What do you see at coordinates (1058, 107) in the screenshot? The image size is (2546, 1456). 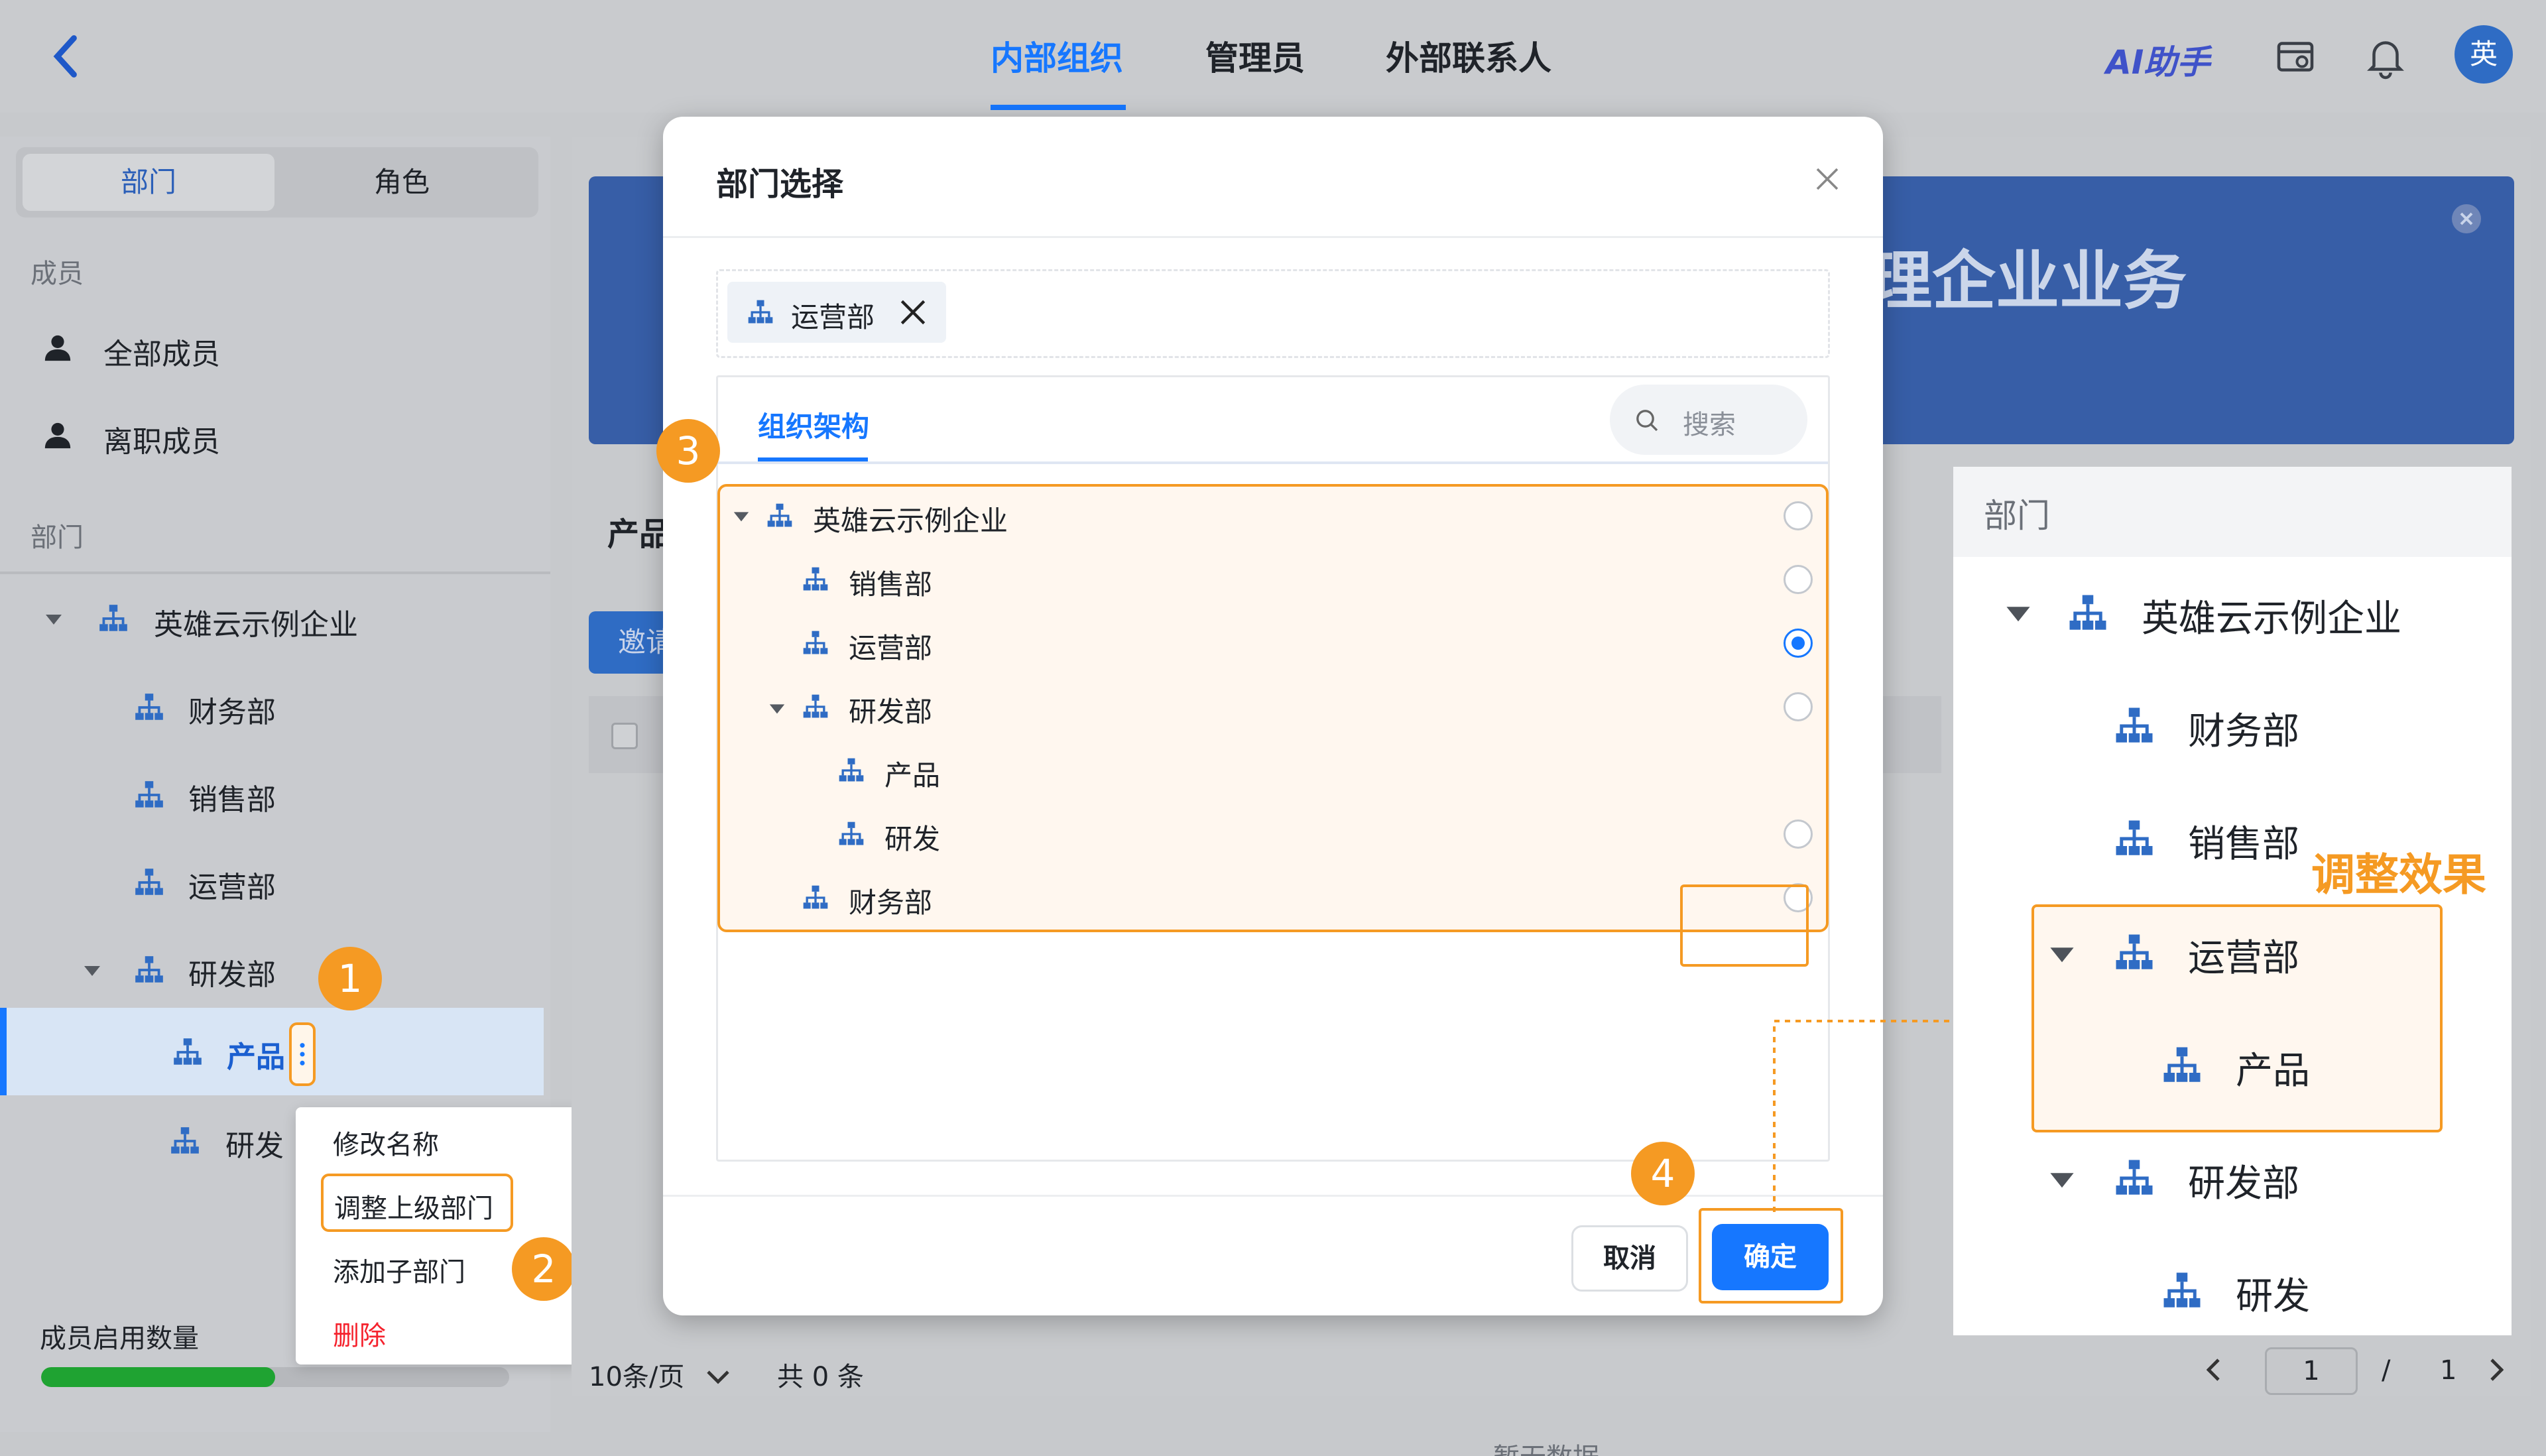 I see `tab-active-underline` at bounding box center [1058, 107].